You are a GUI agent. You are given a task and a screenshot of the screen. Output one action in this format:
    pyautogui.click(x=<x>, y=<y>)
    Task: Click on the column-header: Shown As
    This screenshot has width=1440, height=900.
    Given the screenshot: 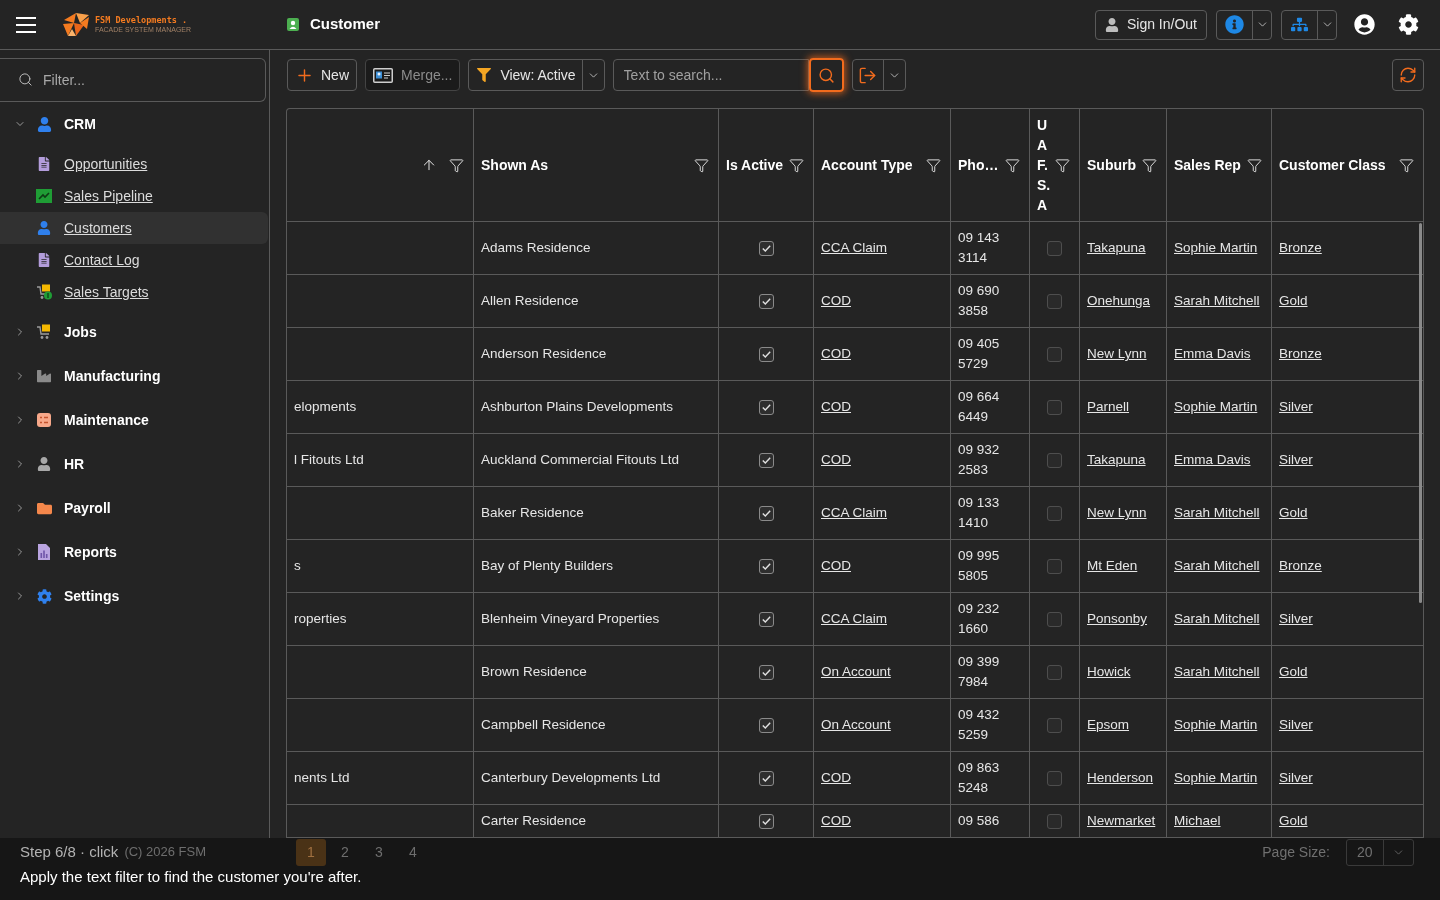 What is the action you would take?
    pyautogui.click(x=585, y=165)
    